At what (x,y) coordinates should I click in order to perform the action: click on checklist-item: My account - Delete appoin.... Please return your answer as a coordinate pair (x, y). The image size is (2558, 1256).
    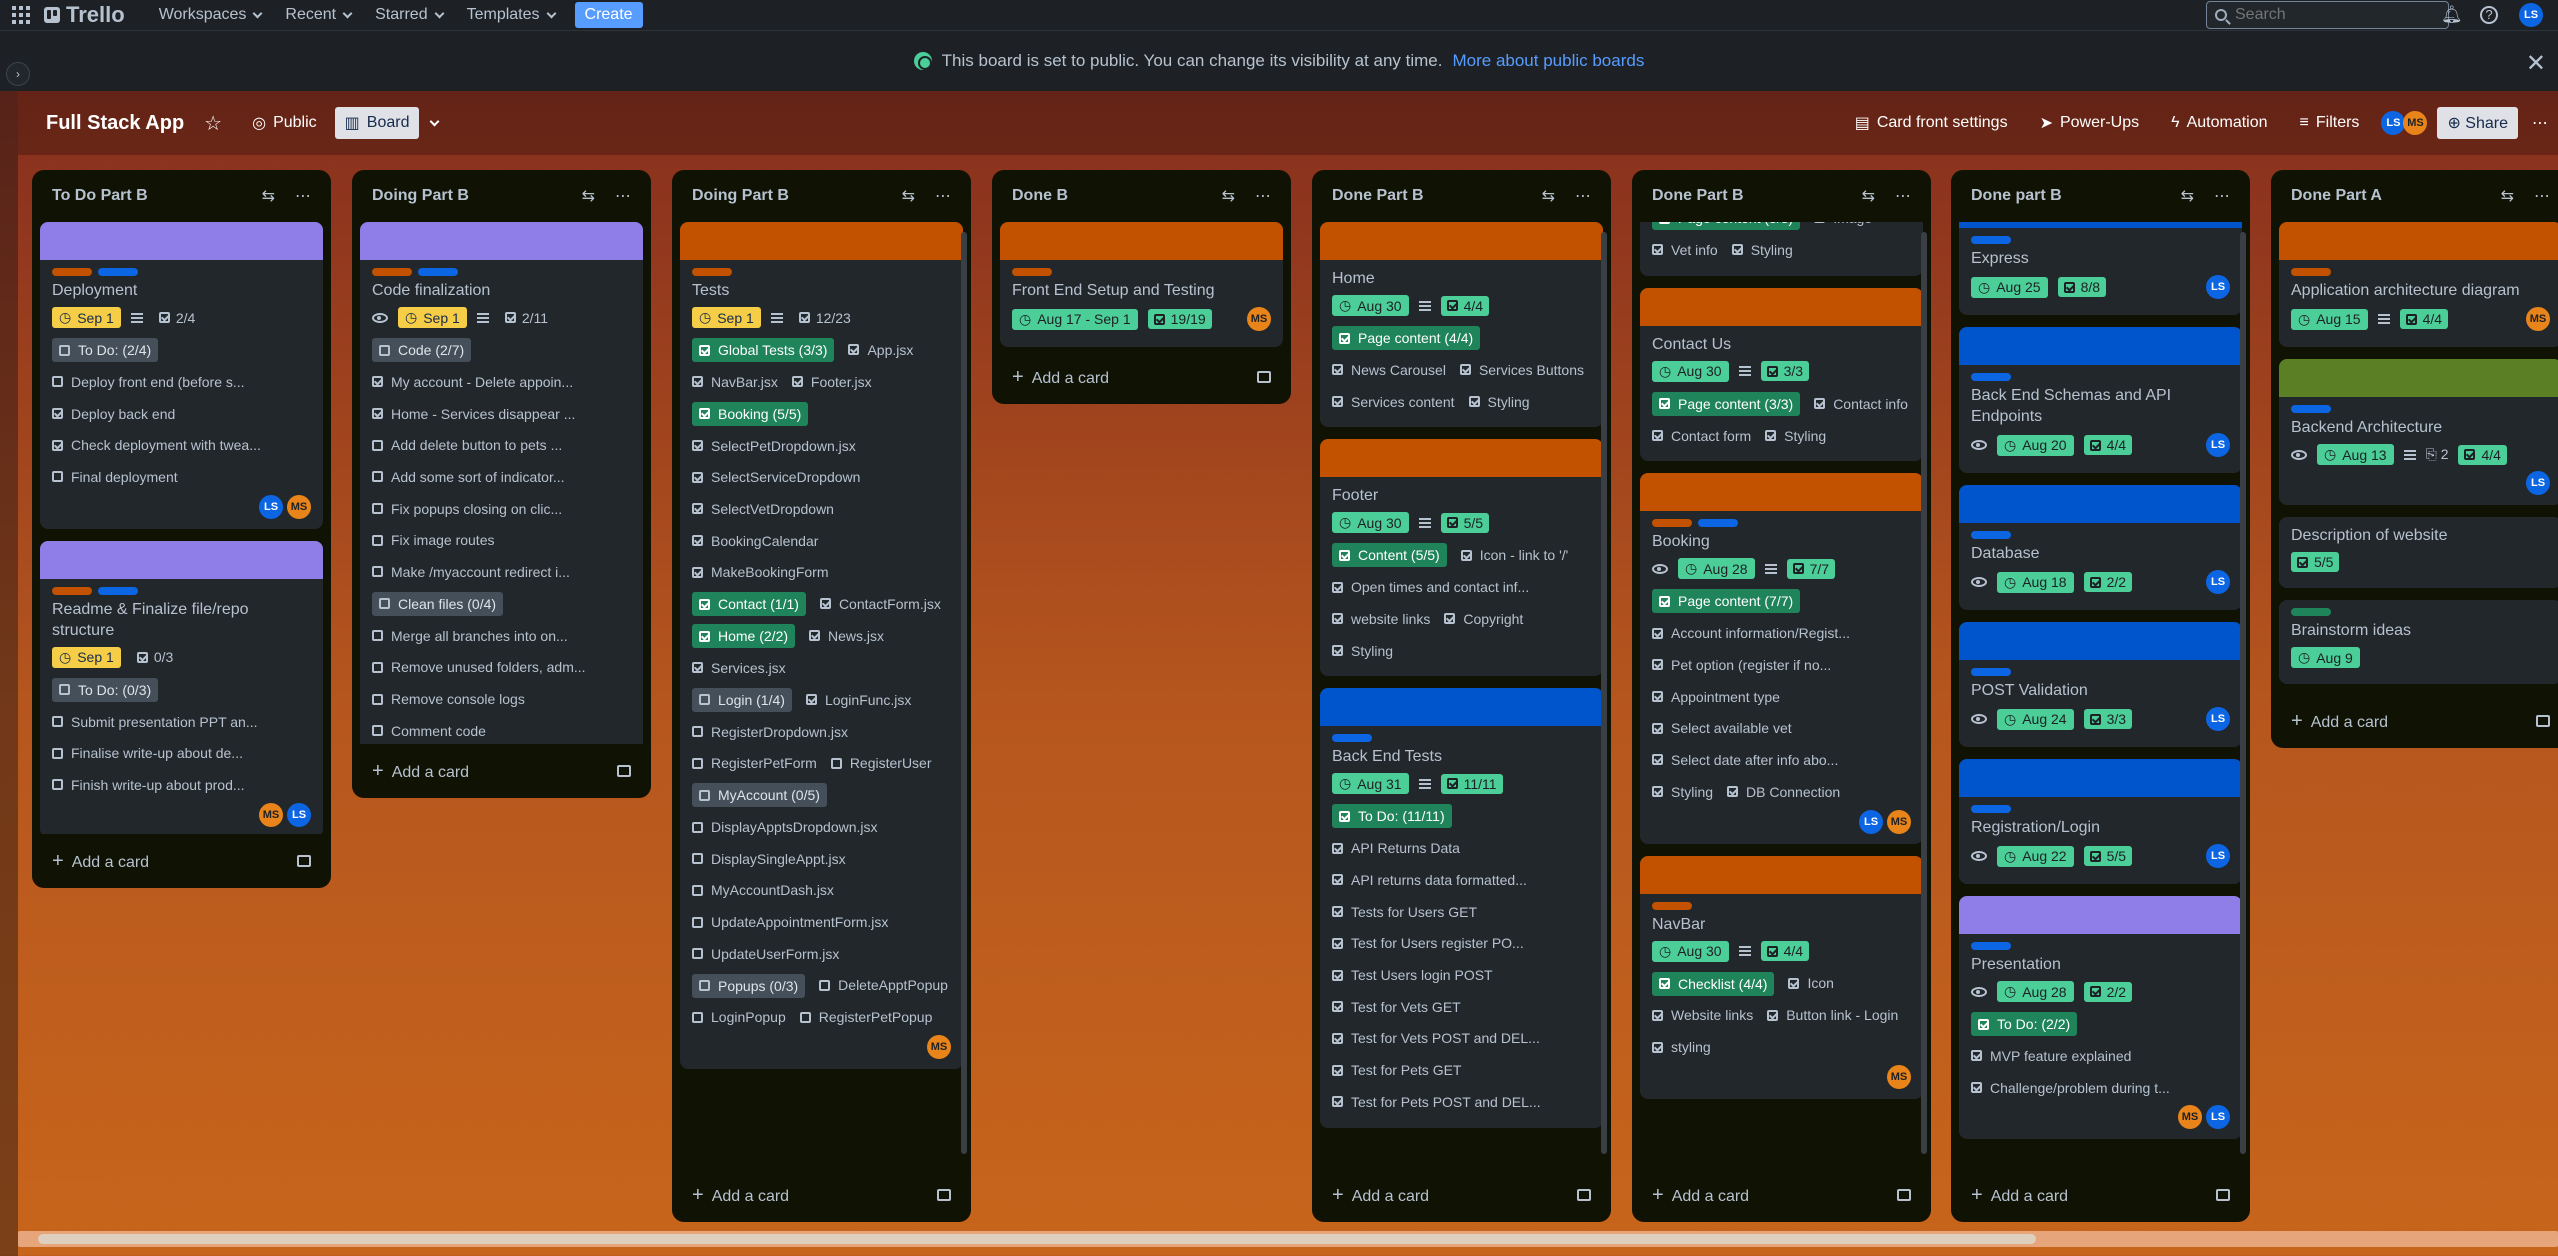
    Looking at the image, I should click on (472, 382).